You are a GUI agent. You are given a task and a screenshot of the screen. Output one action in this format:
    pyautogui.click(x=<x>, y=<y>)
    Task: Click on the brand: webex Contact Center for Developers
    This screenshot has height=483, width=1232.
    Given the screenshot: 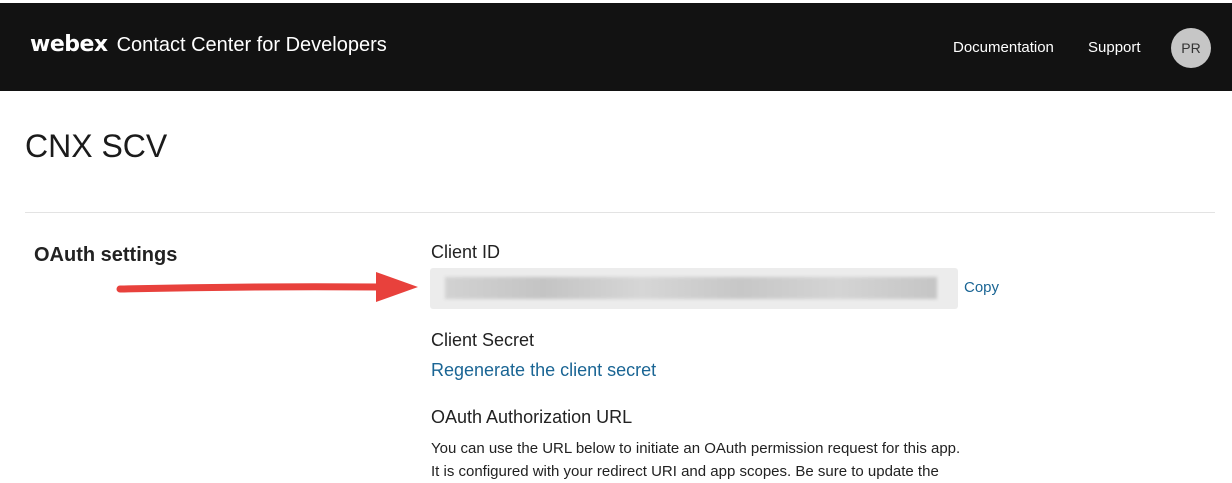 What is the action you would take?
    pyautogui.click(x=208, y=44)
    